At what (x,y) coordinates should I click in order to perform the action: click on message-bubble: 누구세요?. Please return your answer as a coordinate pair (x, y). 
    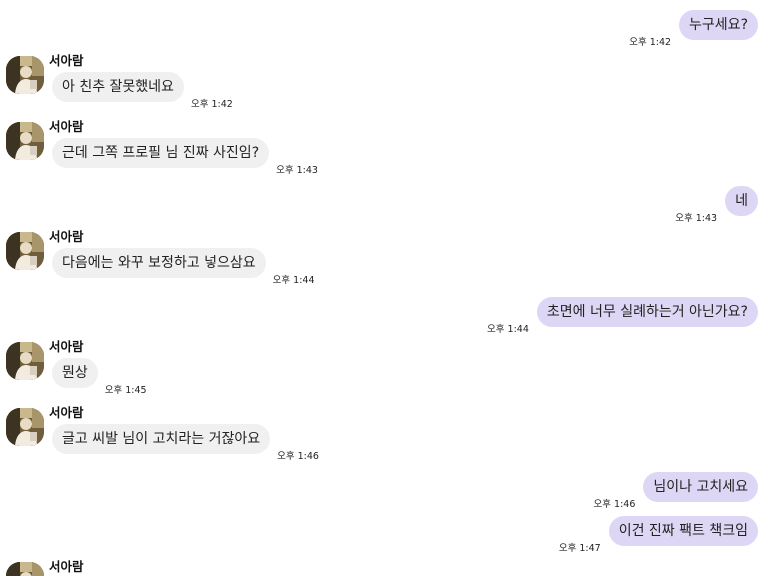
    Looking at the image, I should click on (718, 25).